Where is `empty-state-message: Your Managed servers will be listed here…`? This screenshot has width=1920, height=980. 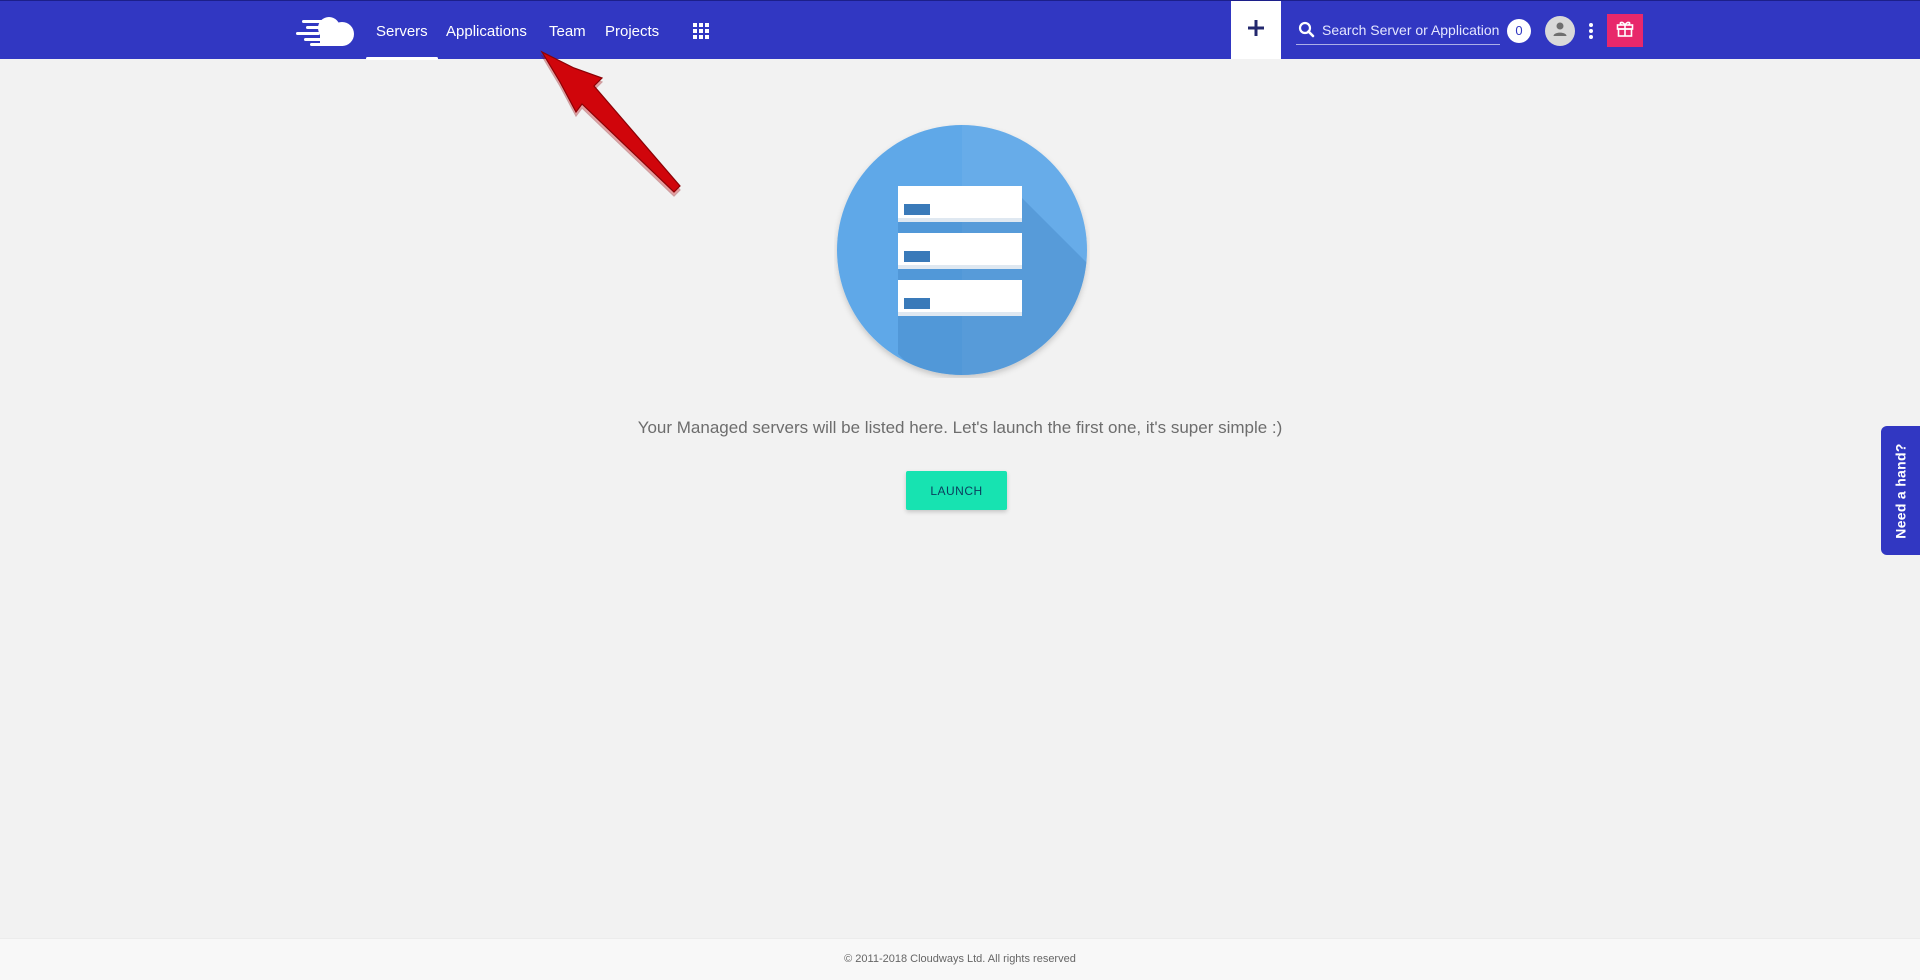
empty-state-message: Your Managed servers will be listed here… is located at coordinates (960, 427).